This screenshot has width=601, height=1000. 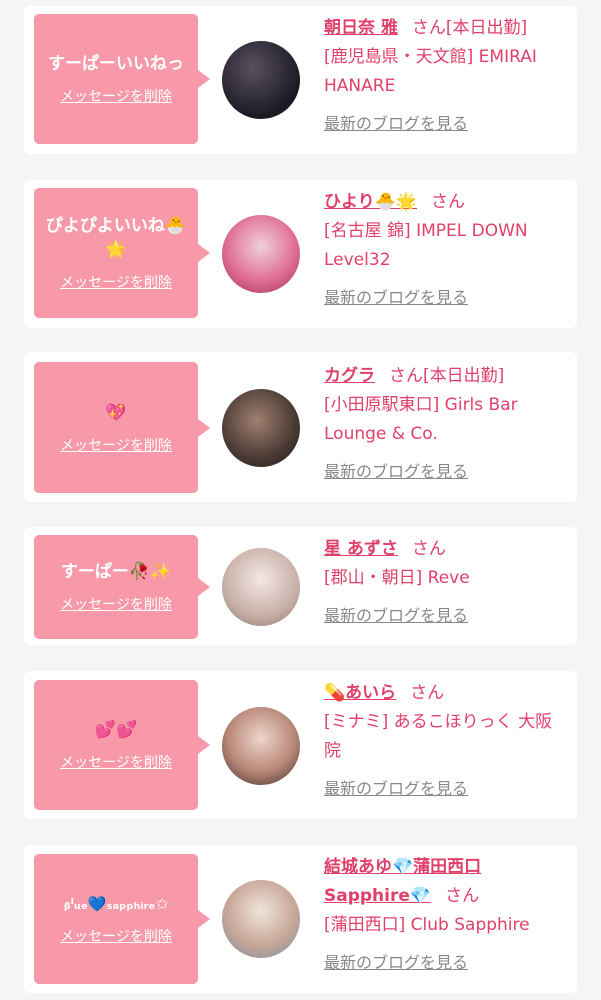 What do you see at coordinates (361, 28) in the screenshot?
I see `cast-name-link: 朝日奈 雅` at bounding box center [361, 28].